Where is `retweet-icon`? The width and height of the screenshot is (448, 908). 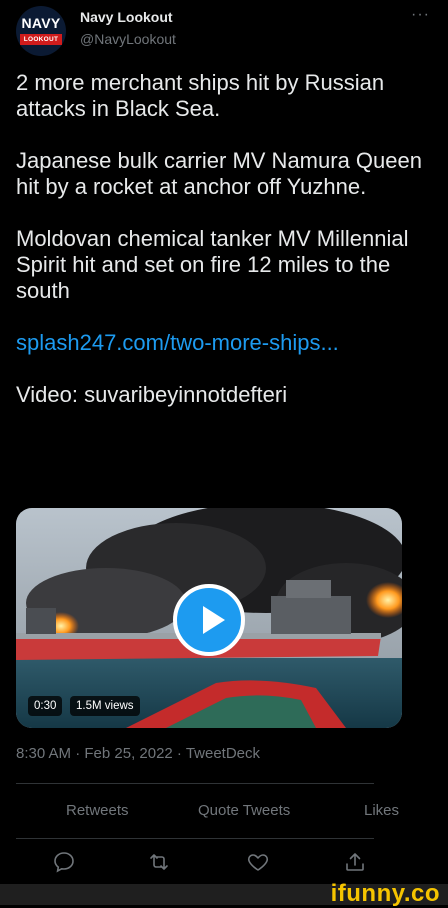
retweet-icon is located at coordinates (159, 862).